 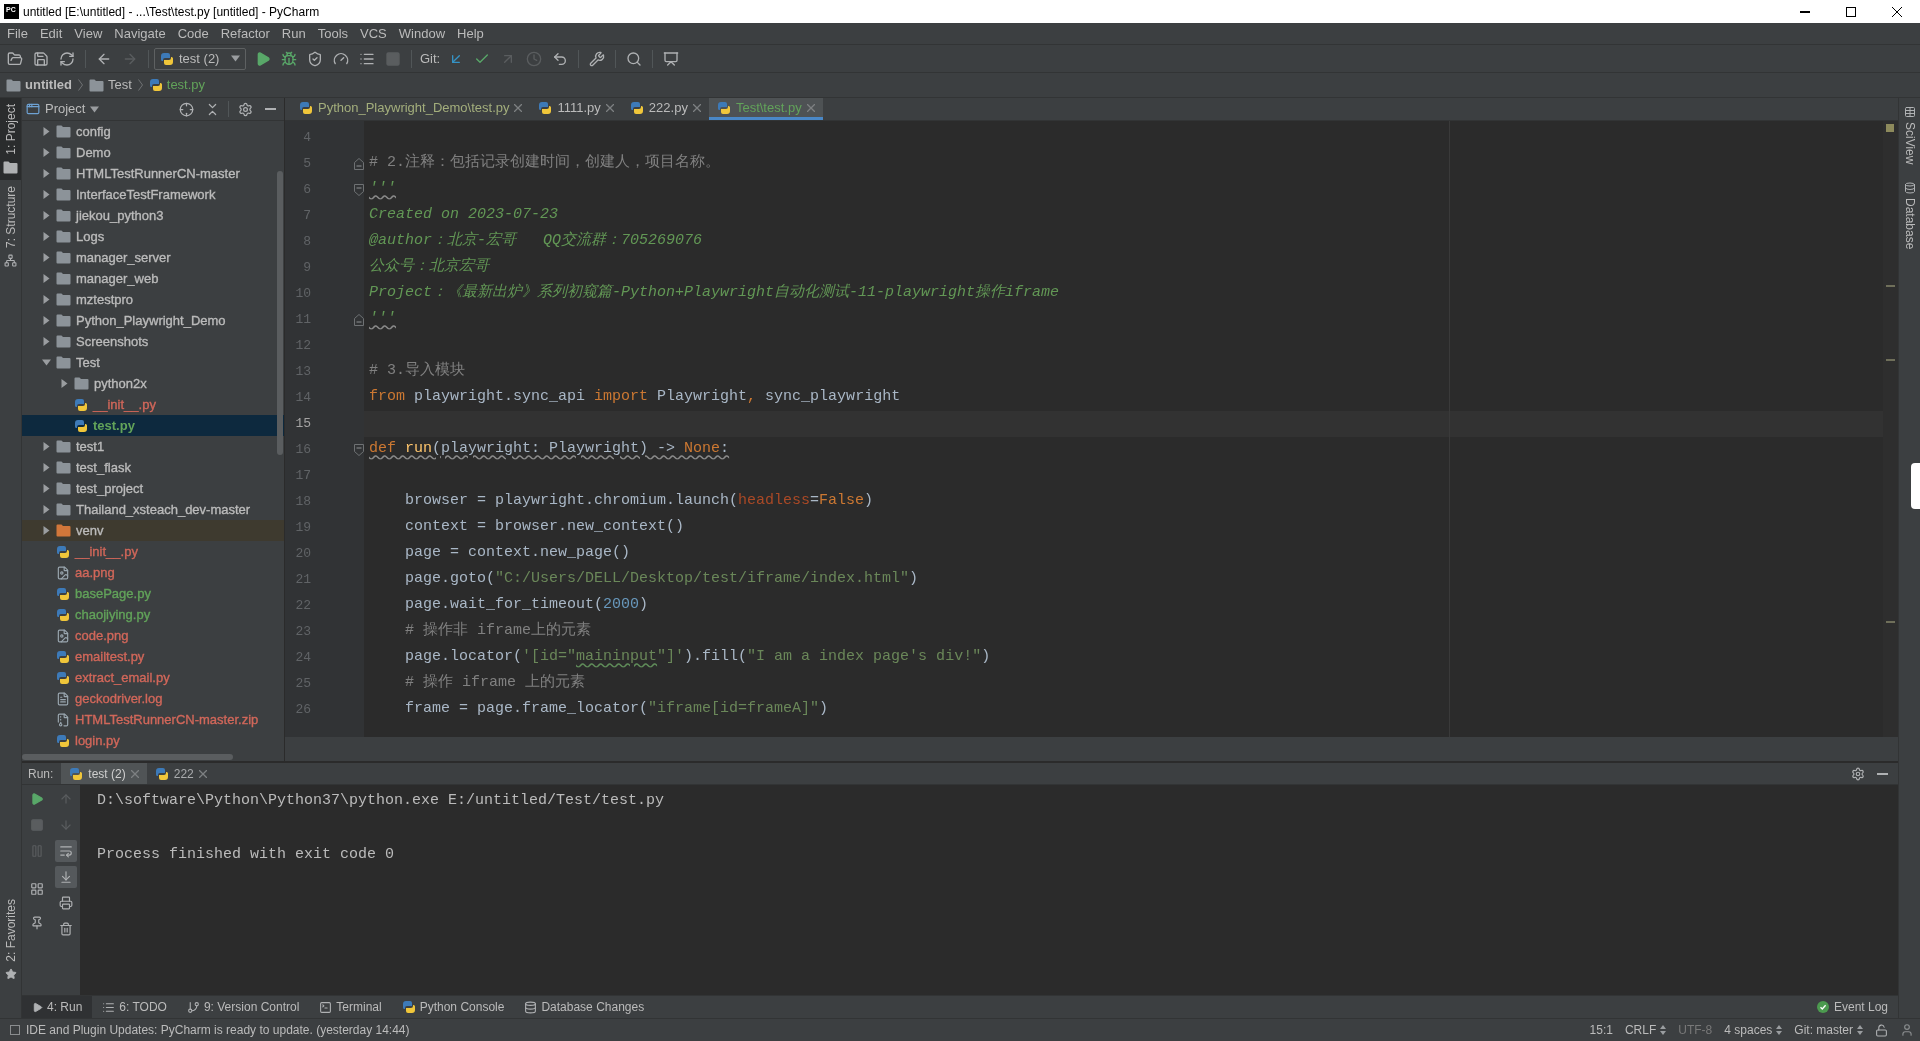 What do you see at coordinates (153, 425) in the screenshot?
I see `tree-item: test.py` at bounding box center [153, 425].